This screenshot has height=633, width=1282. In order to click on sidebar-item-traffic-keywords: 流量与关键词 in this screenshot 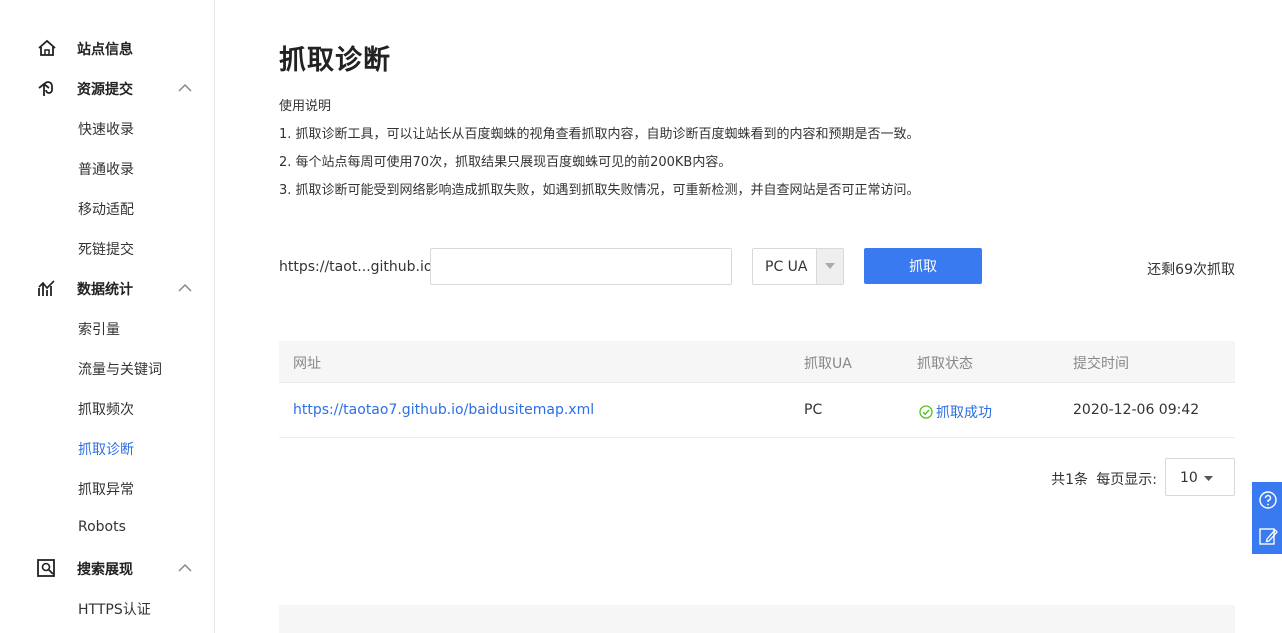, I will do `click(107, 368)`.